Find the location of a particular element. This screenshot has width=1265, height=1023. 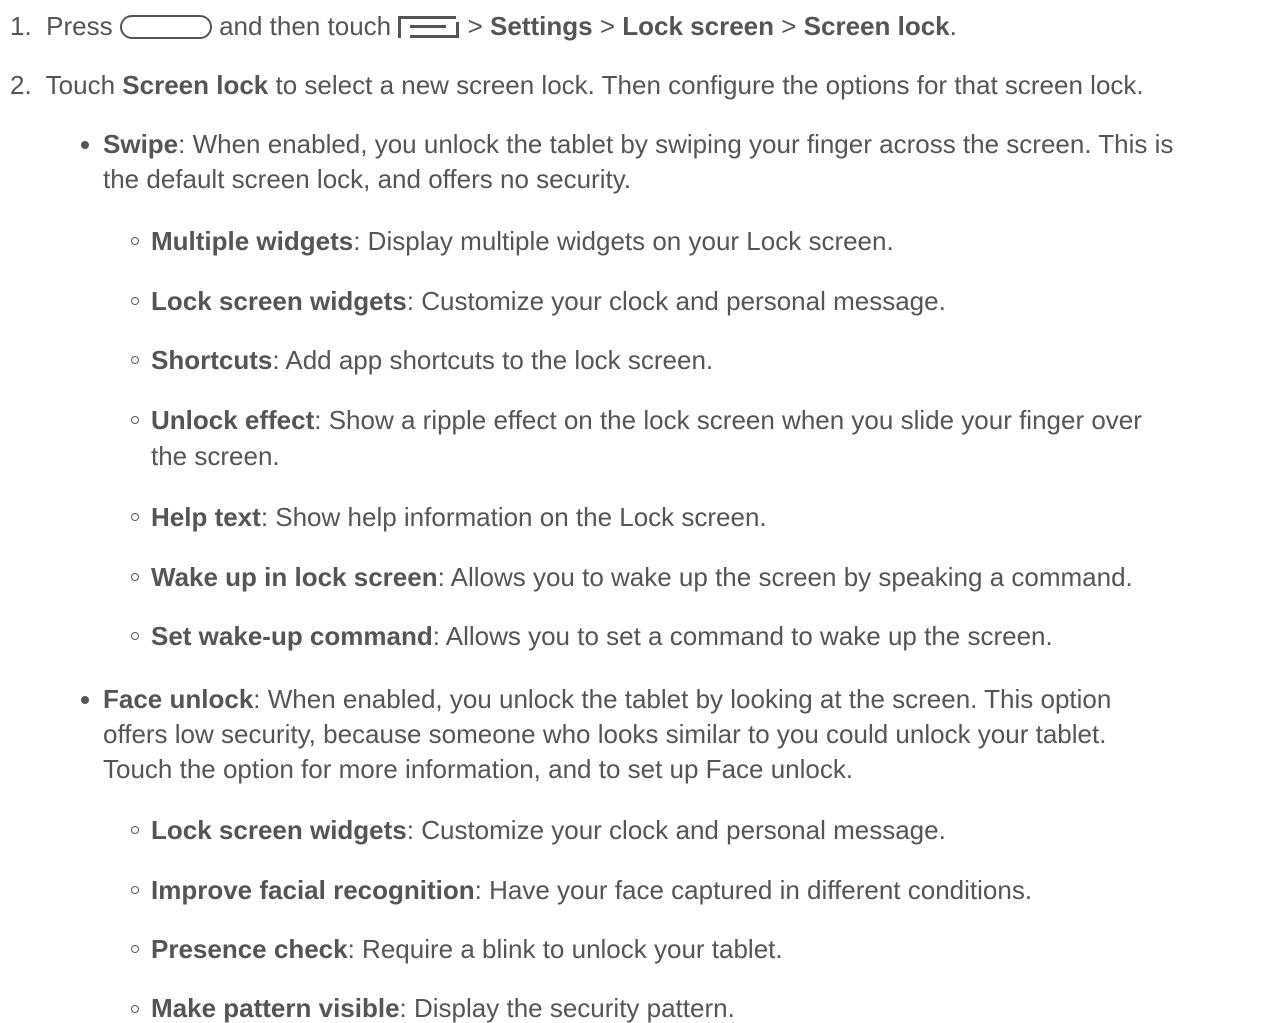

menu-key-icon is located at coordinates (429, 27).